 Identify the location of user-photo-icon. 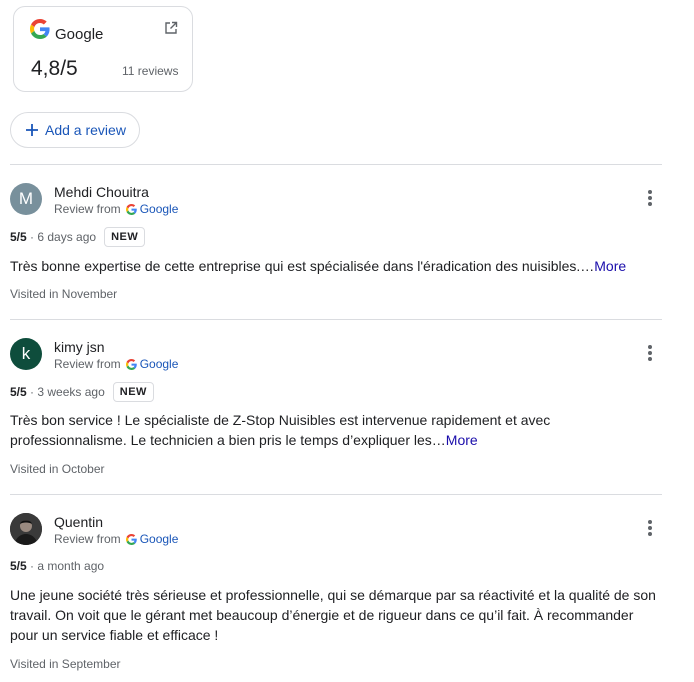
(26, 529).